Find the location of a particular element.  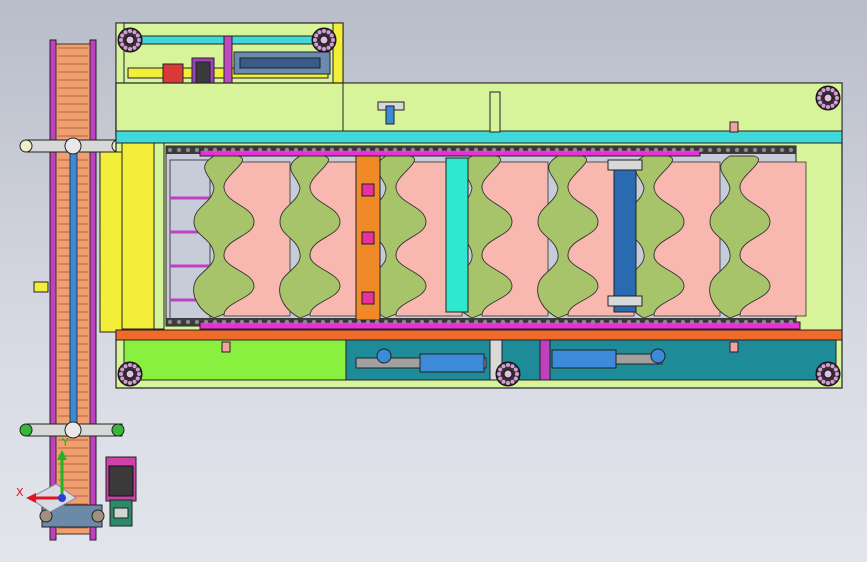

x-axis-label: X is located at coordinates (20, 492).